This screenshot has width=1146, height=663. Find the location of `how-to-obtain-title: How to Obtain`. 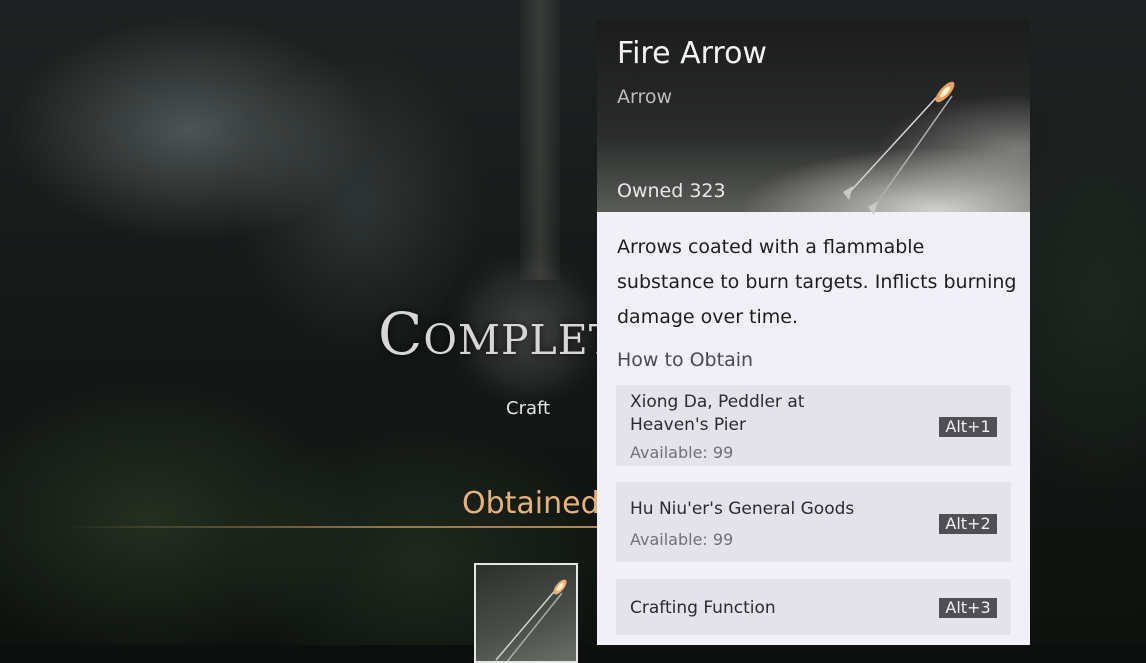

how-to-obtain-title: How to Obtain is located at coordinates (685, 360).